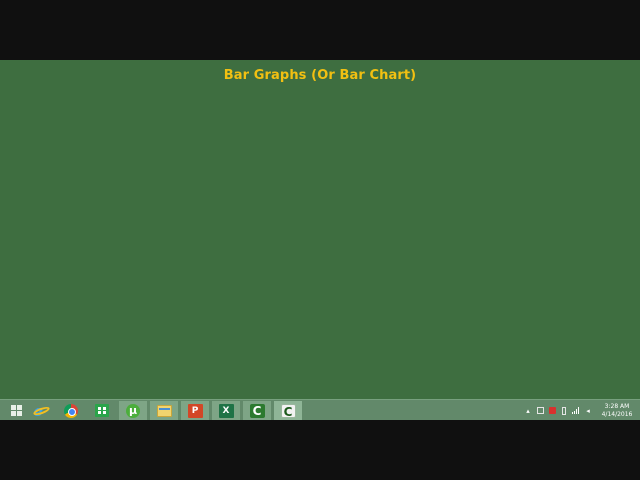 The height and width of the screenshot is (480, 640). I want to click on action-center-icon, so click(552, 411).